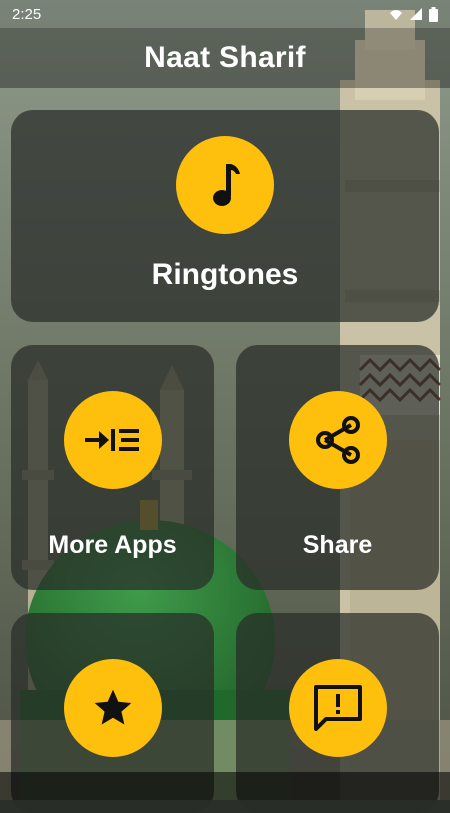 The width and height of the screenshot is (450, 813). I want to click on more-apps-label: More Apps, so click(112, 545).